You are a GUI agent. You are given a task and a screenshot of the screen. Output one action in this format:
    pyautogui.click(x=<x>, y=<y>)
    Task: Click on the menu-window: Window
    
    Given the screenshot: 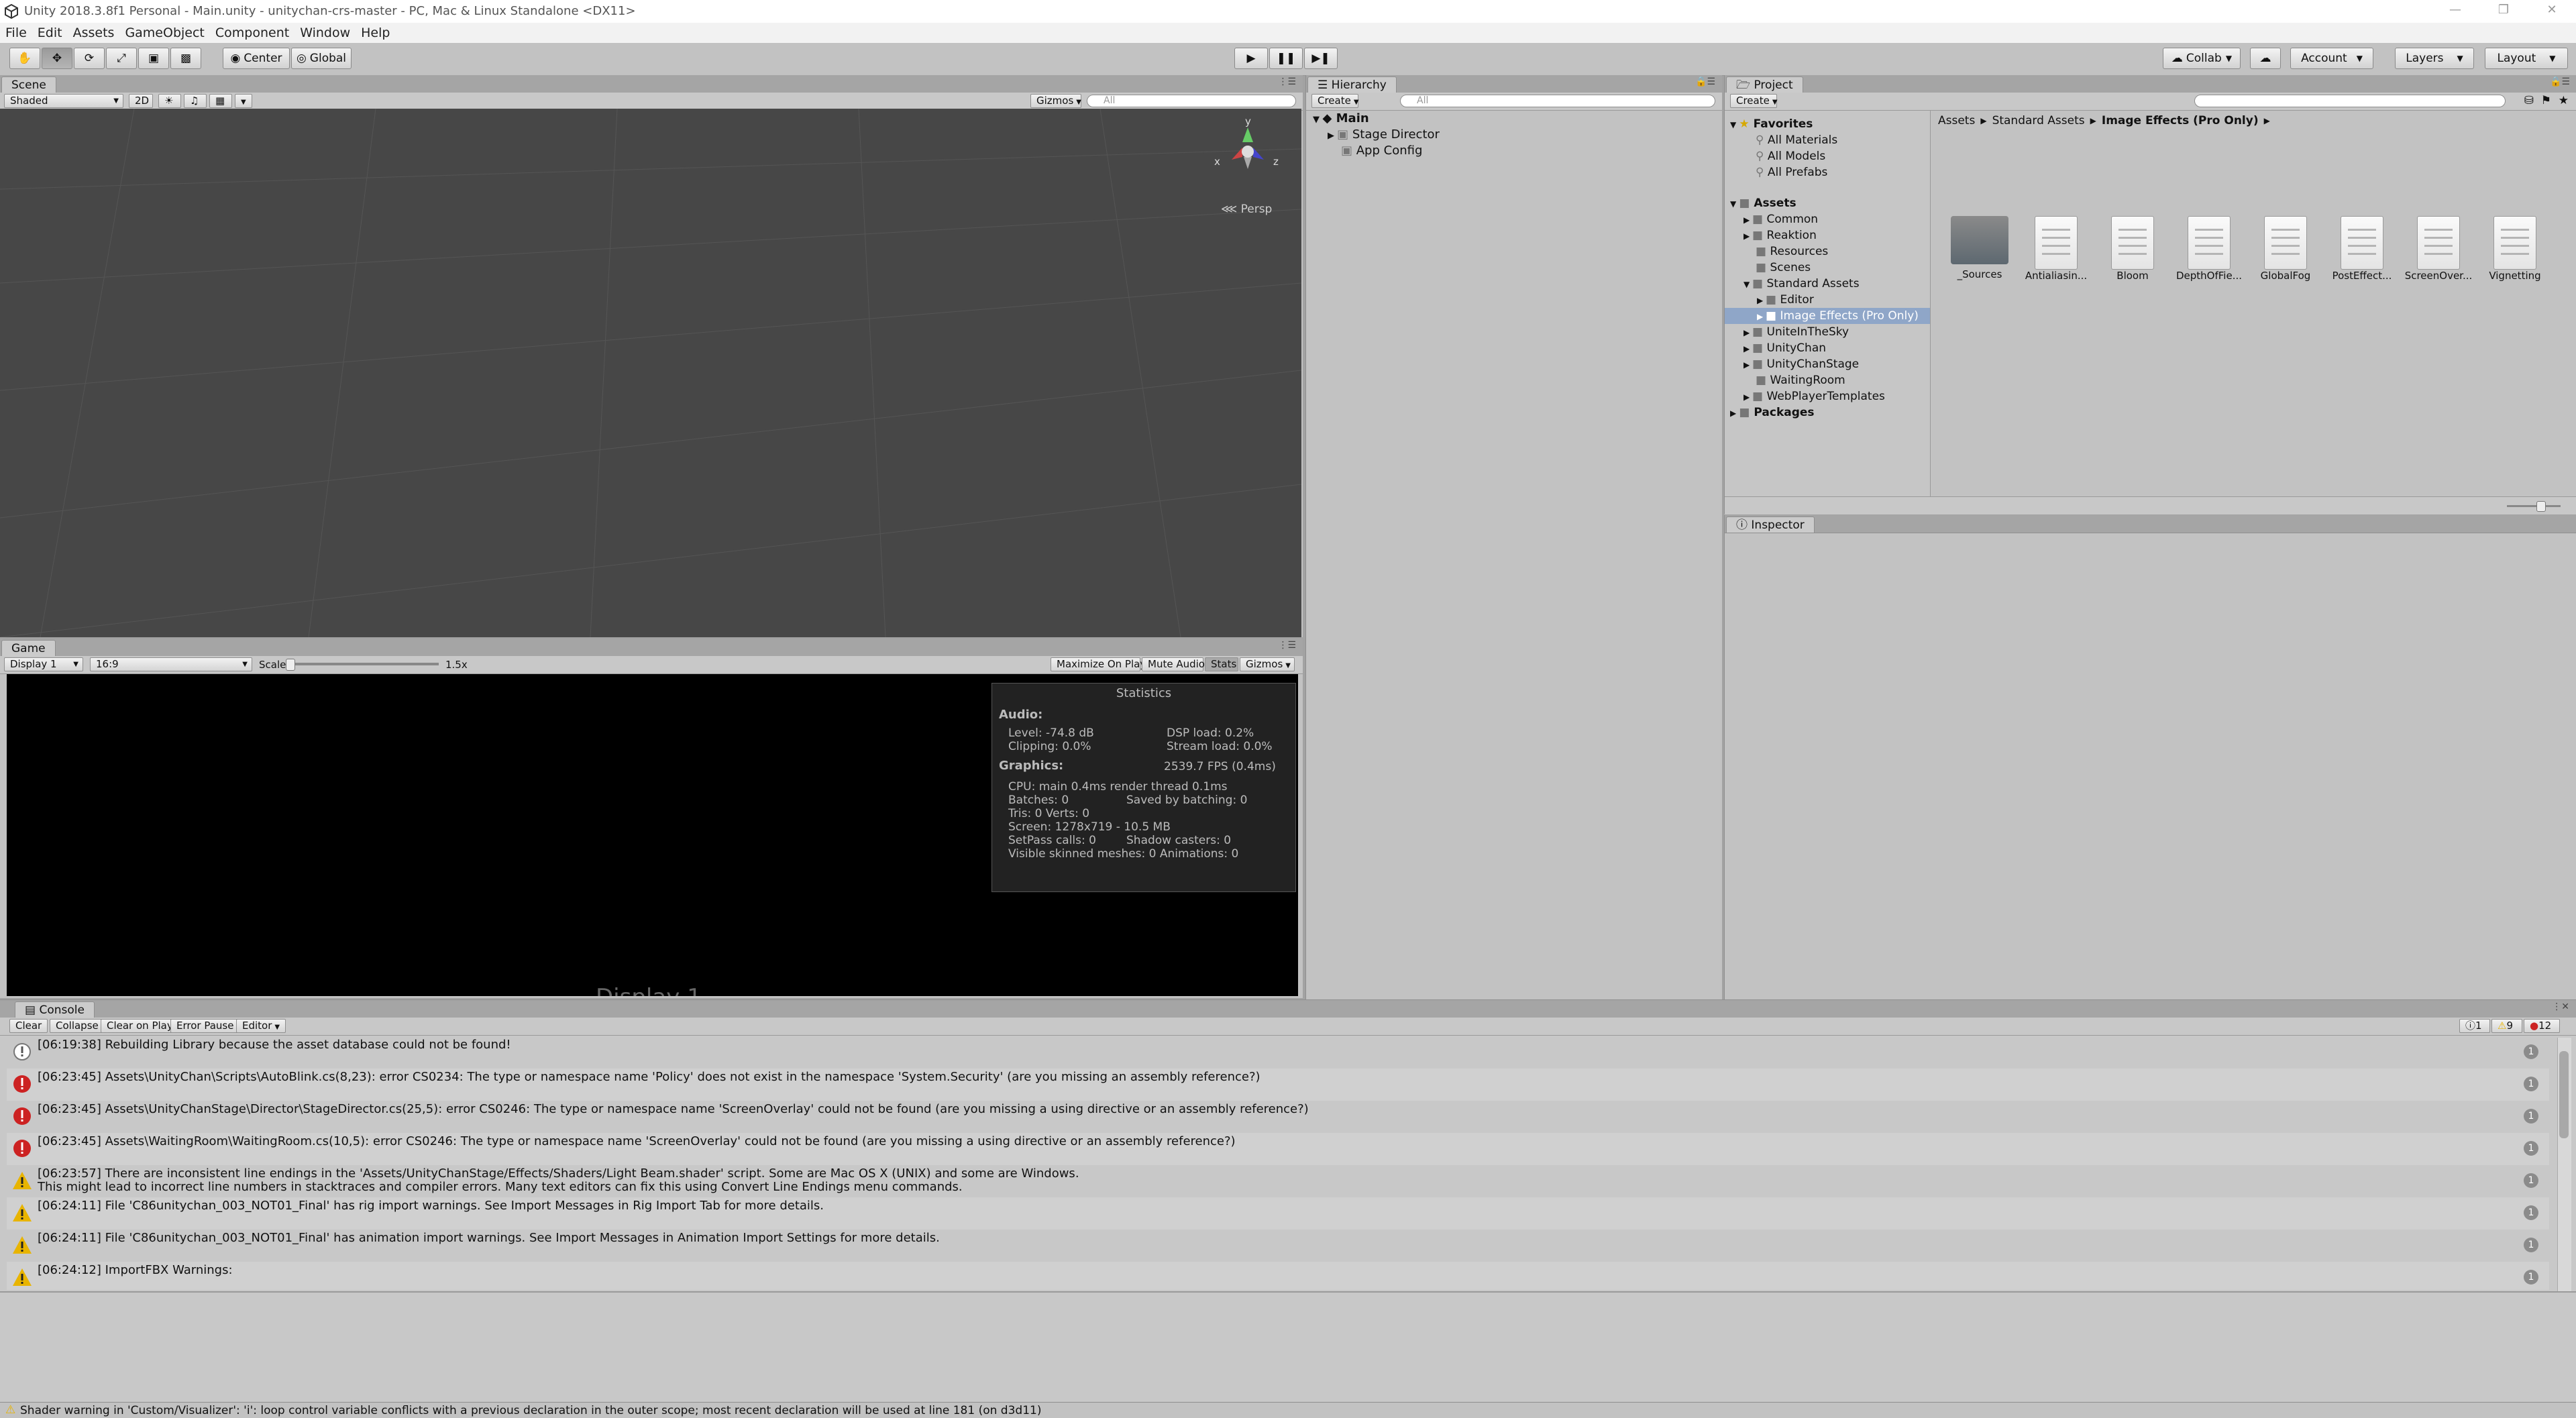 What is the action you would take?
    pyautogui.click(x=325, y=32)
    